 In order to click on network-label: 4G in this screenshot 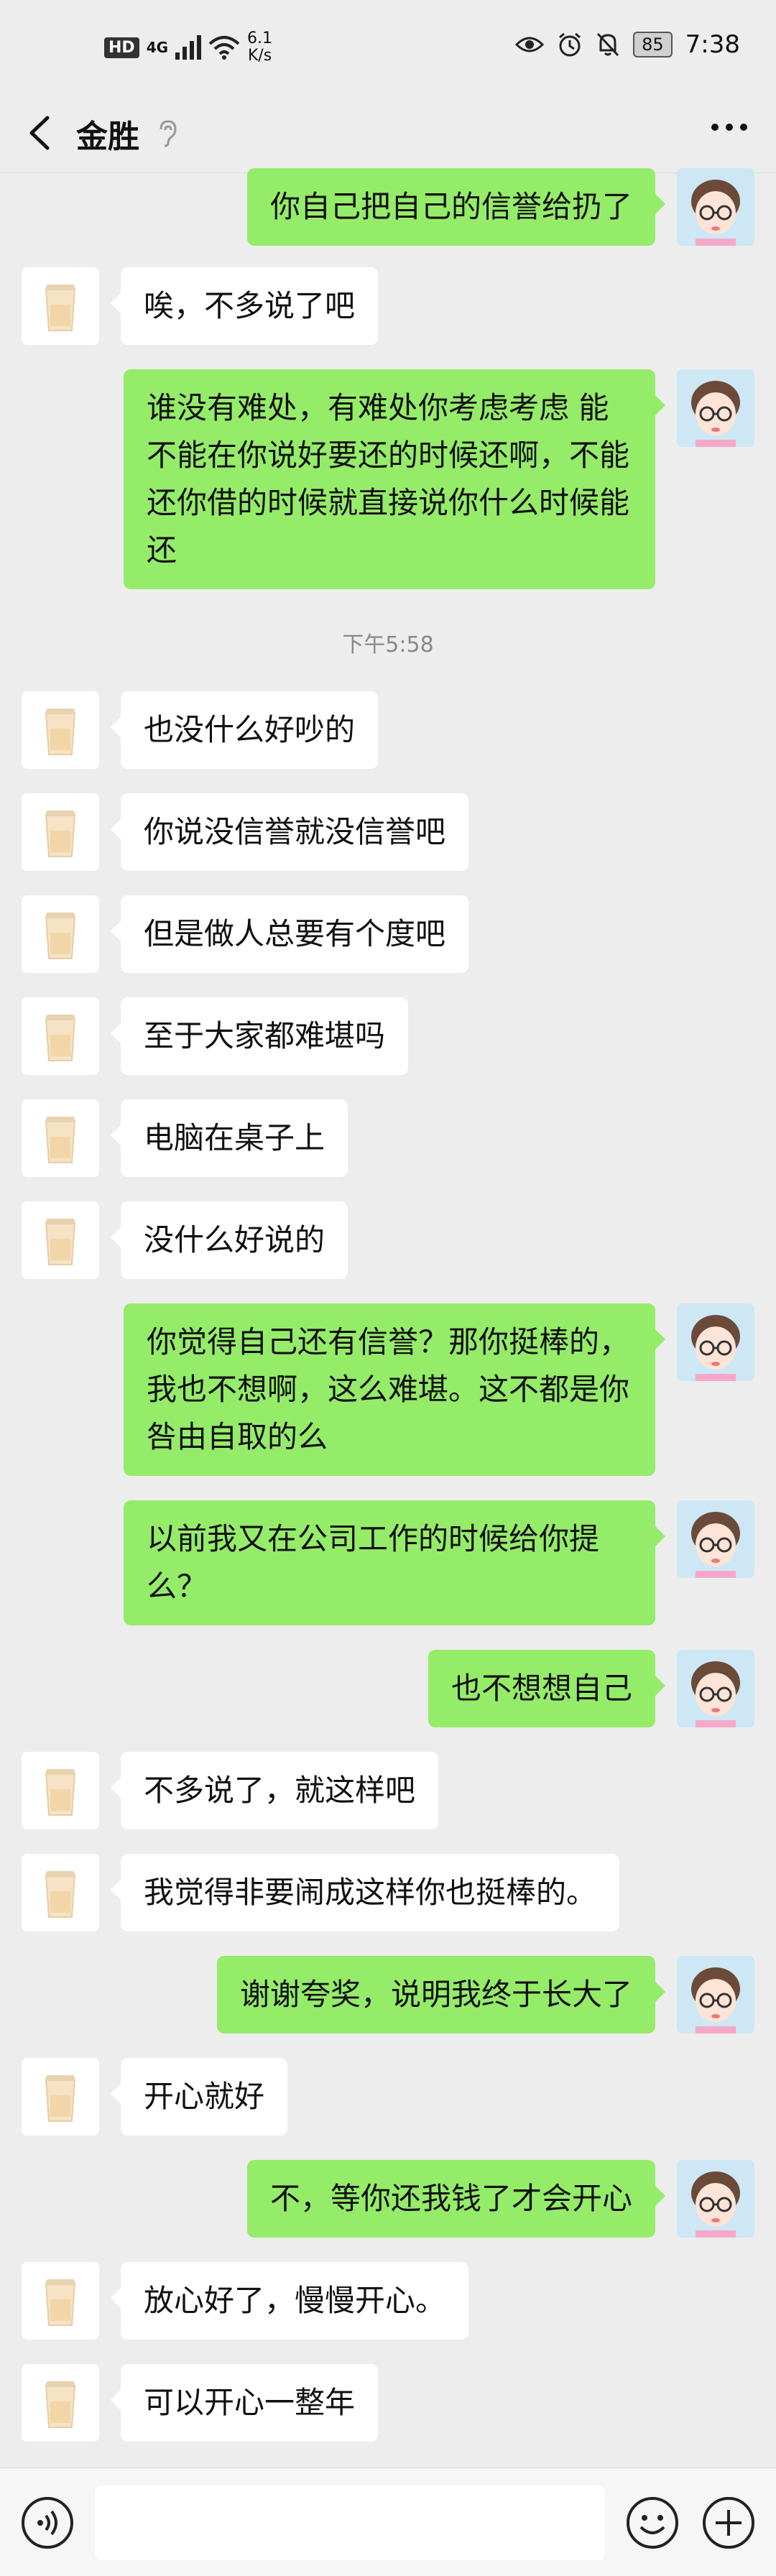, I will do `click(157, 48)`.